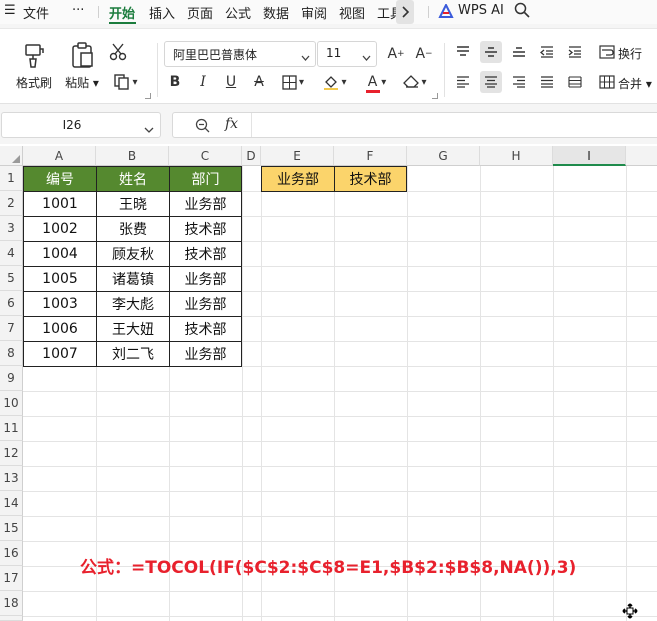  What do you see at coordinates (34, 66) in the screenshot?
I see `format-painter-button: 格式刷` at bounding box center [34, 66].